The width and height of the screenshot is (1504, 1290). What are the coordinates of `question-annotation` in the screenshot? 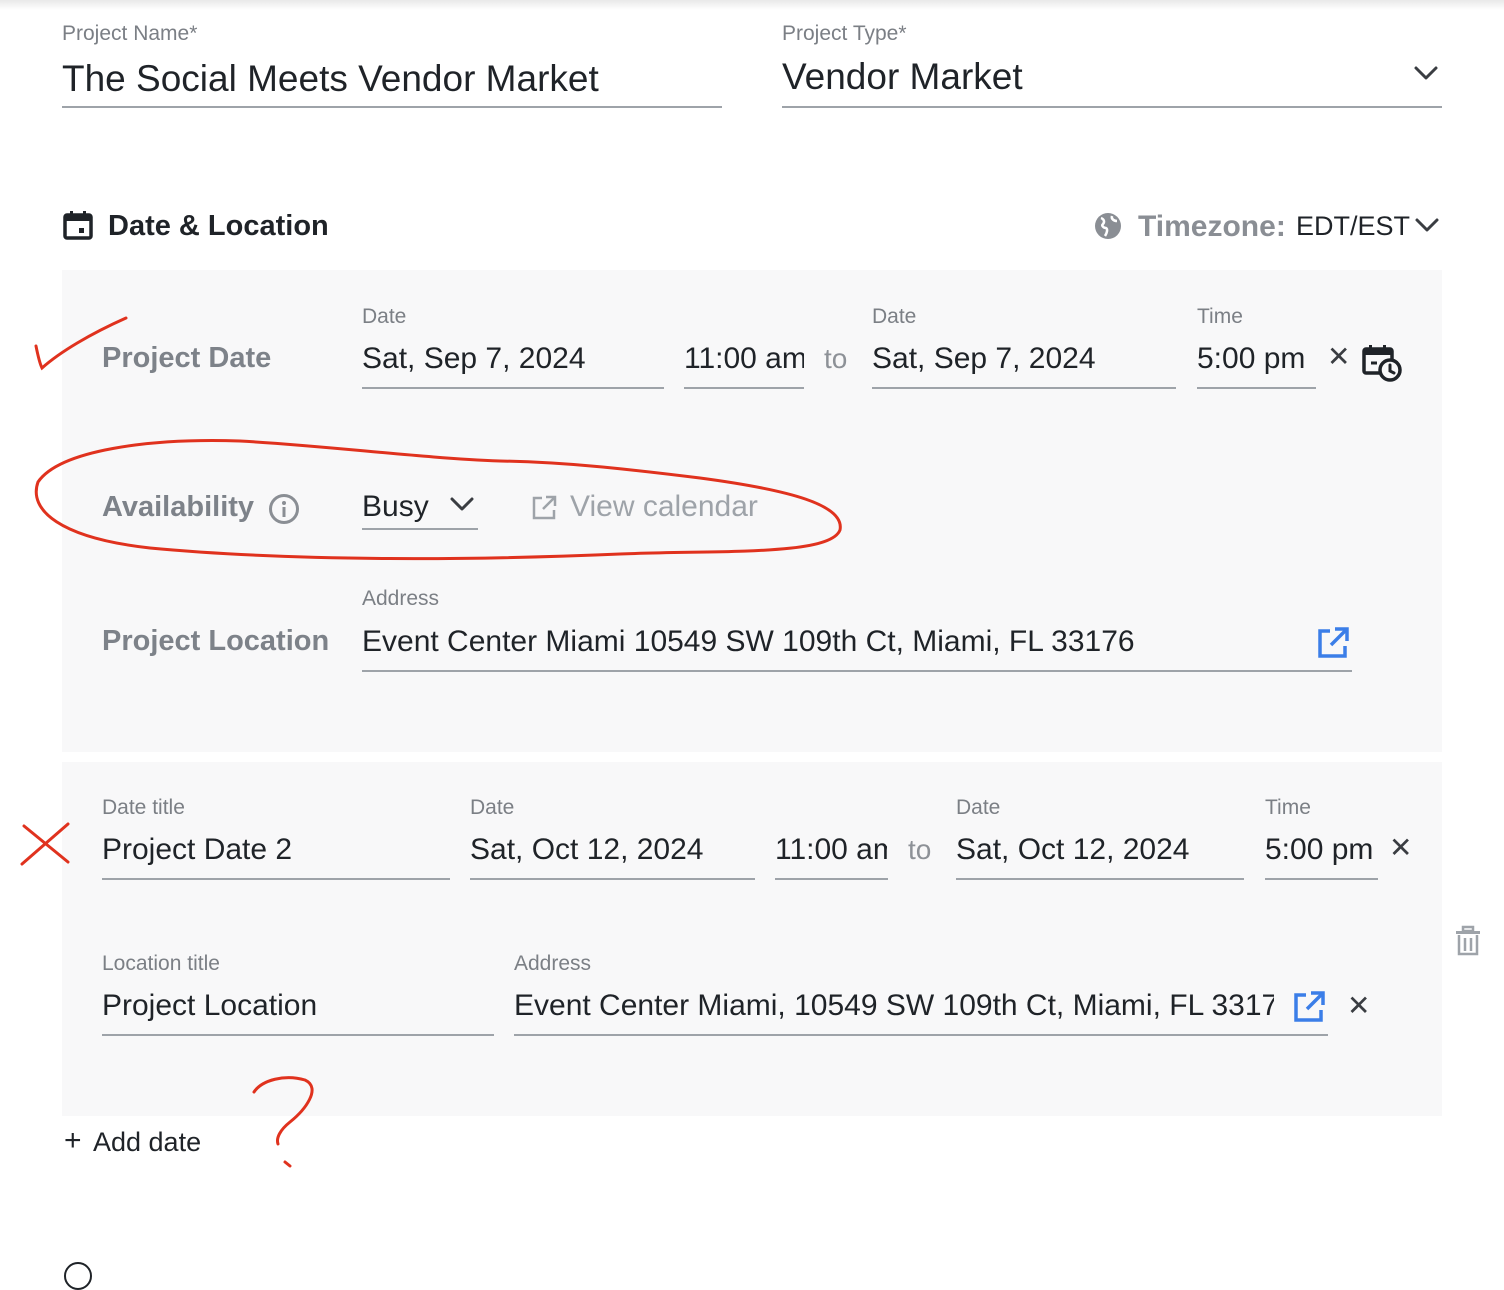 It's located at (283, 1111).